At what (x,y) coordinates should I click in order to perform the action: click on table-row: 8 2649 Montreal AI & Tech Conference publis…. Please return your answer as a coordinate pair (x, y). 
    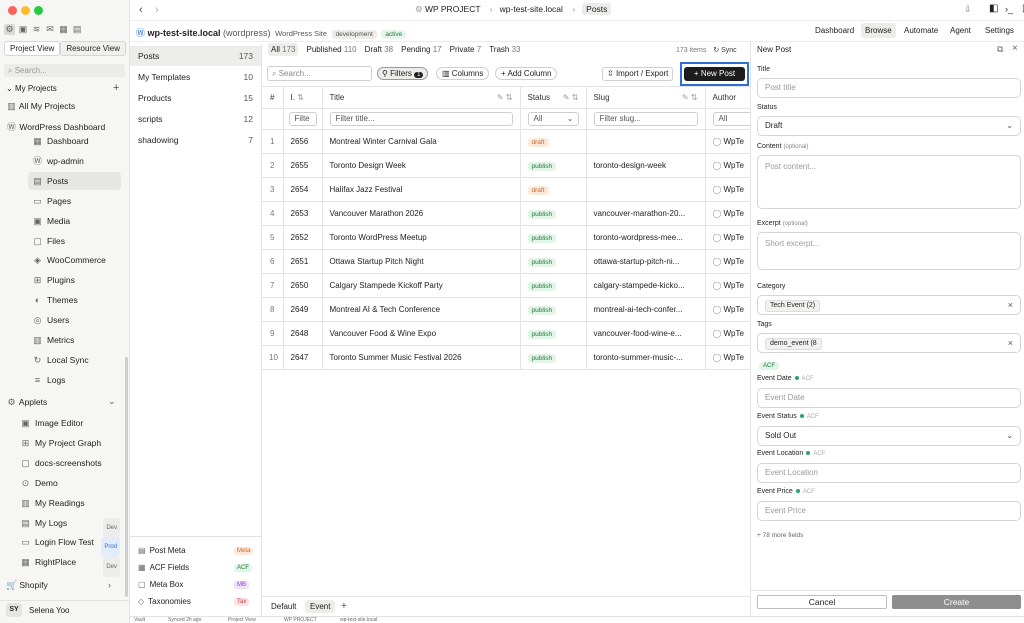
    Looking at the image, I should click on (506, 309).